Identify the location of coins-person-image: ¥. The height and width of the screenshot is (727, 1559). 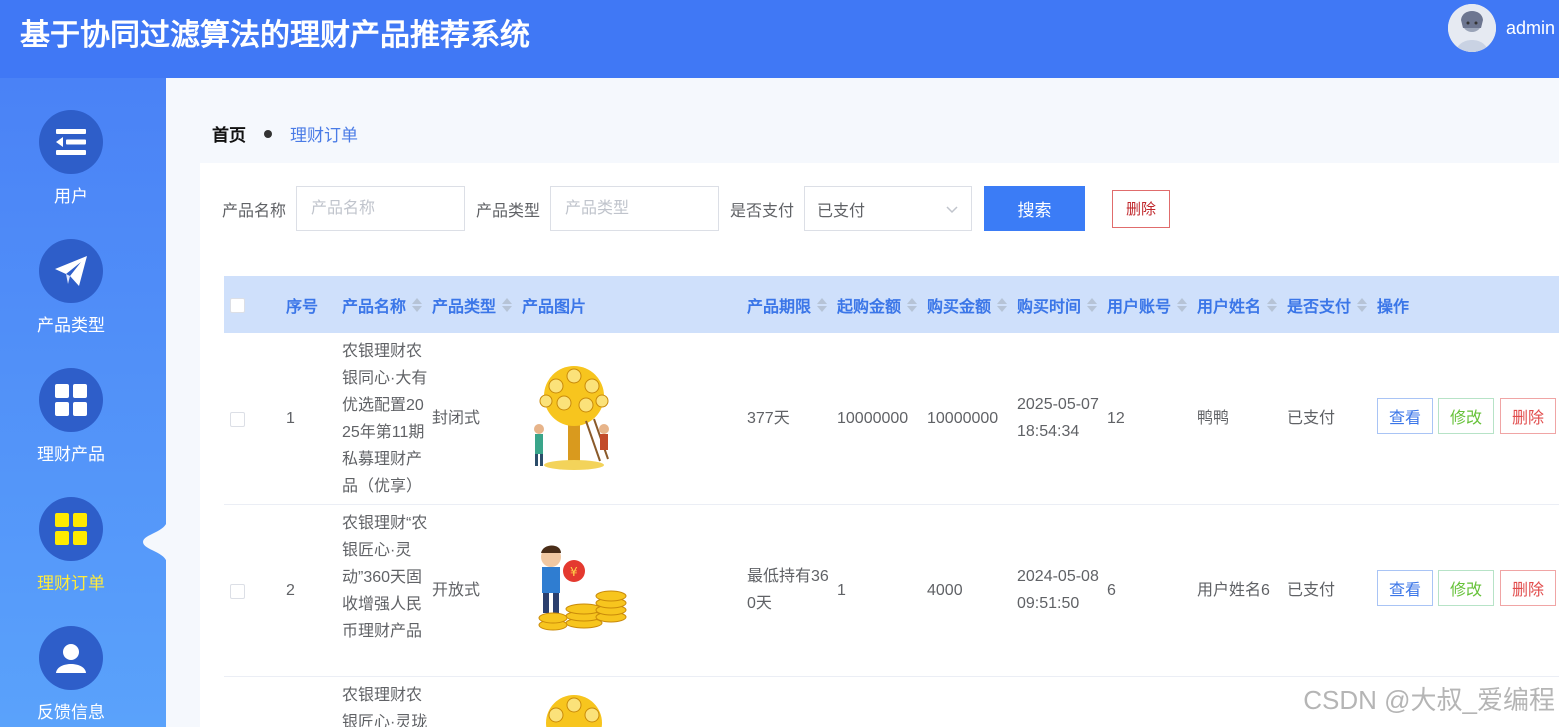
(582, 588).